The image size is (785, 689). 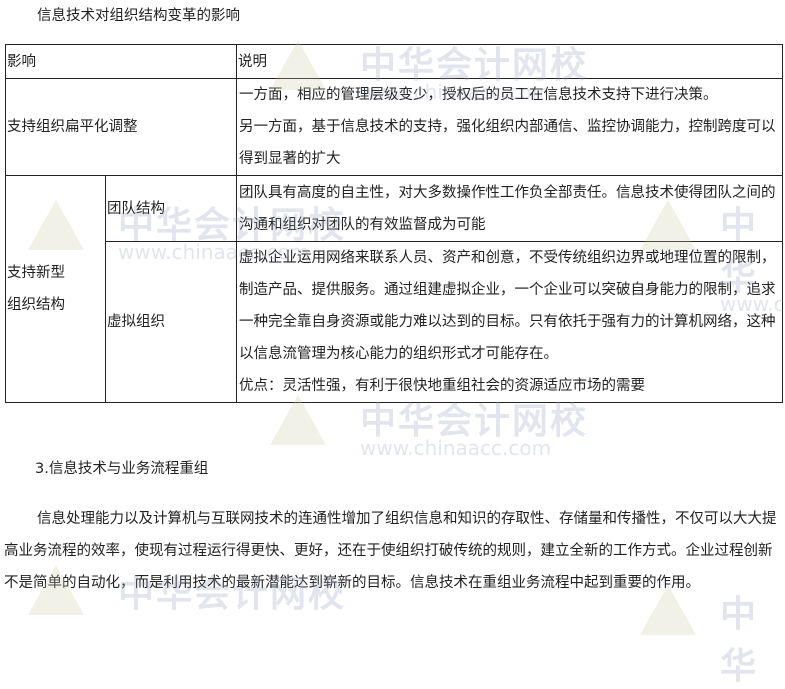 I want to click on description-line: 一方面，相应的管理层级变少，授权后的员工在信息技术支持下进行决策。, so click(x=478, y=95).